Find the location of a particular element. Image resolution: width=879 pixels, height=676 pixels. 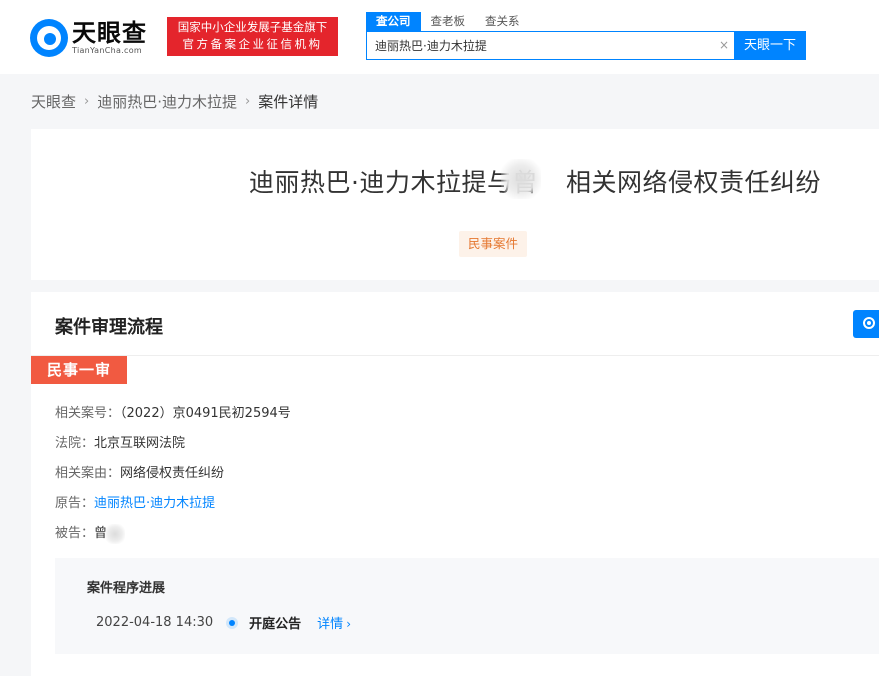

section-title: 案件审理流程 is located at coordinates (109, 327).